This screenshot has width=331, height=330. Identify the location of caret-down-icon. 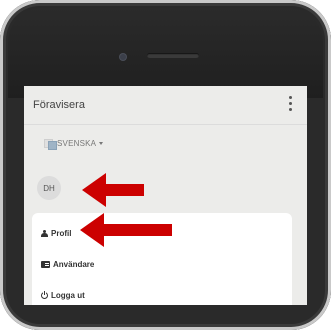
(101, 143).